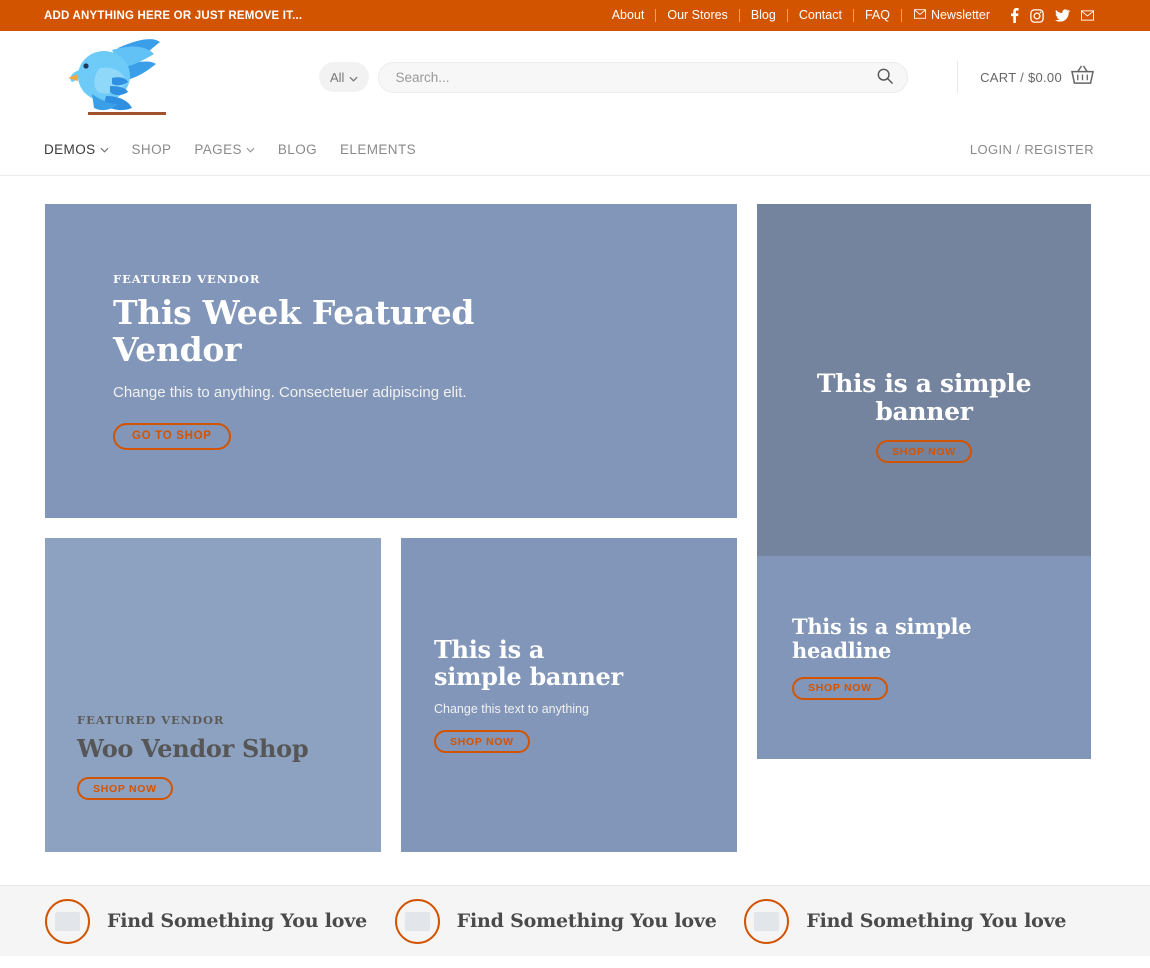  Describe the element at coordinates (882, 638) in the screenshot. I see `banner-headline-title: This is a simple headline` at that location.